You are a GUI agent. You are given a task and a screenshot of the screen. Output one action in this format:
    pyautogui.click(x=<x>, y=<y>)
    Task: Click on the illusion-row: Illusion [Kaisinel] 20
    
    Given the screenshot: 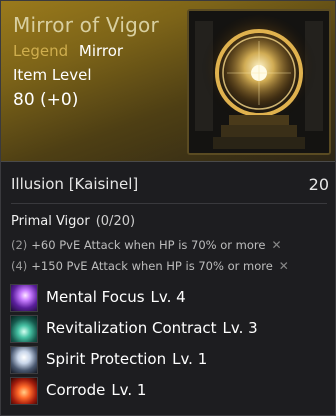 What is the action you would take?
    pyautogui.click(x=170, y=184)
    